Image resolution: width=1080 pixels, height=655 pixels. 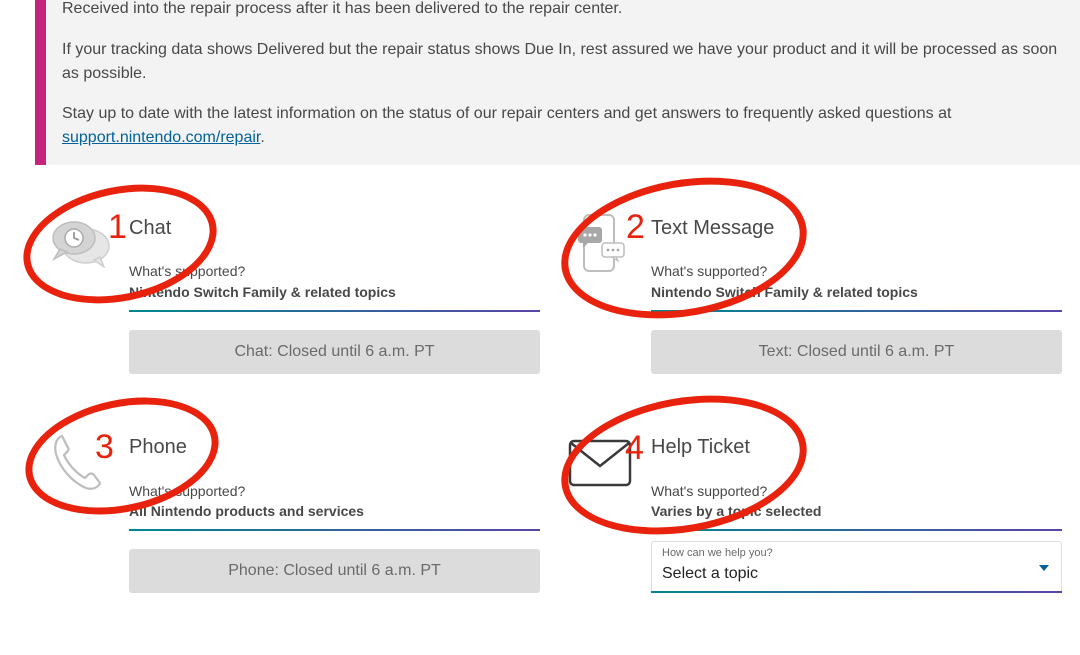 I want to click on envelope-icon, so click(x=600, y=463).